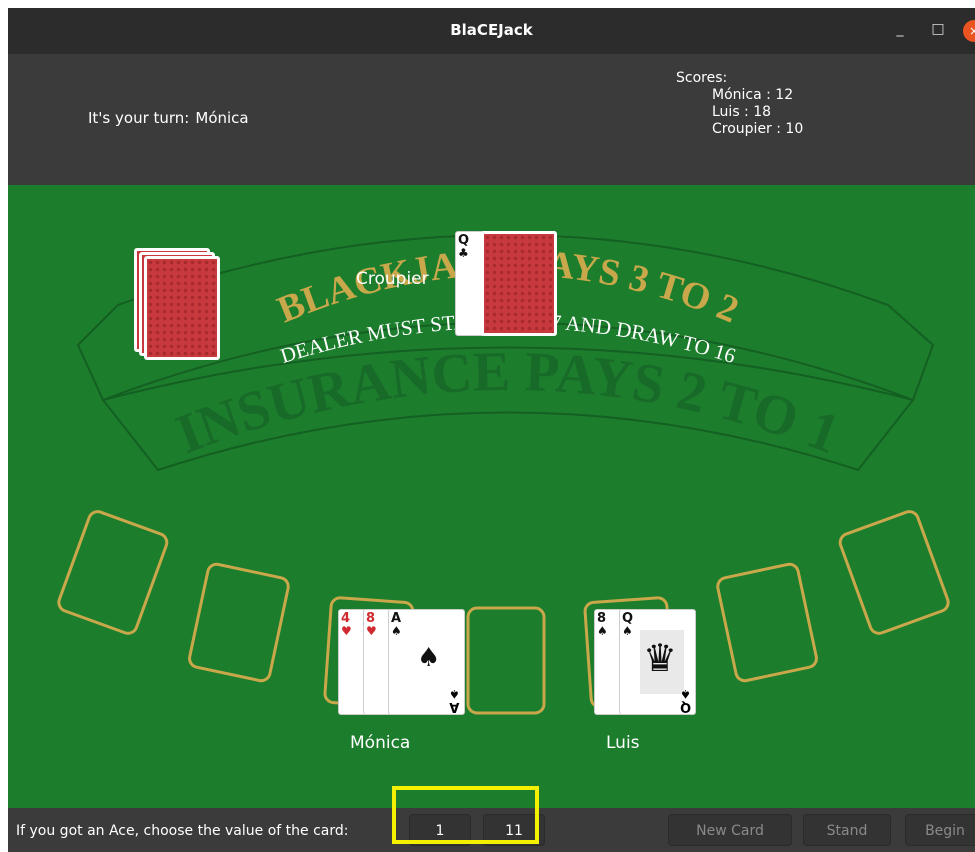  I want to click on card-corner-bottom: Q ♠, so click(685, 700).